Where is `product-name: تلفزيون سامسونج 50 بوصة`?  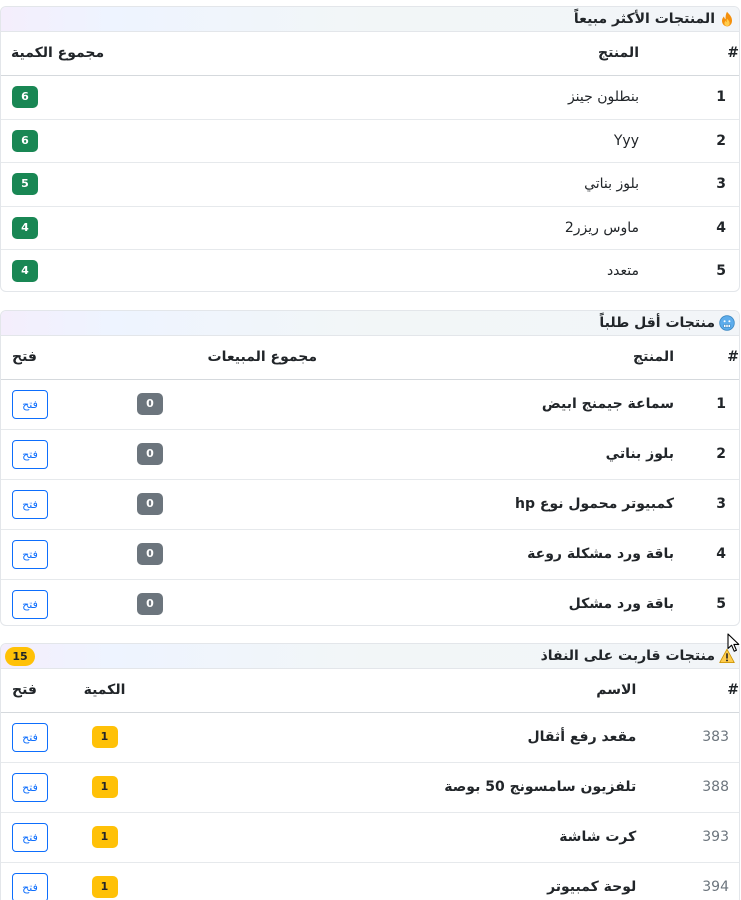
product-name: تلفزيون سامسونج 50 بوصة is located at coordinates (485, 787).